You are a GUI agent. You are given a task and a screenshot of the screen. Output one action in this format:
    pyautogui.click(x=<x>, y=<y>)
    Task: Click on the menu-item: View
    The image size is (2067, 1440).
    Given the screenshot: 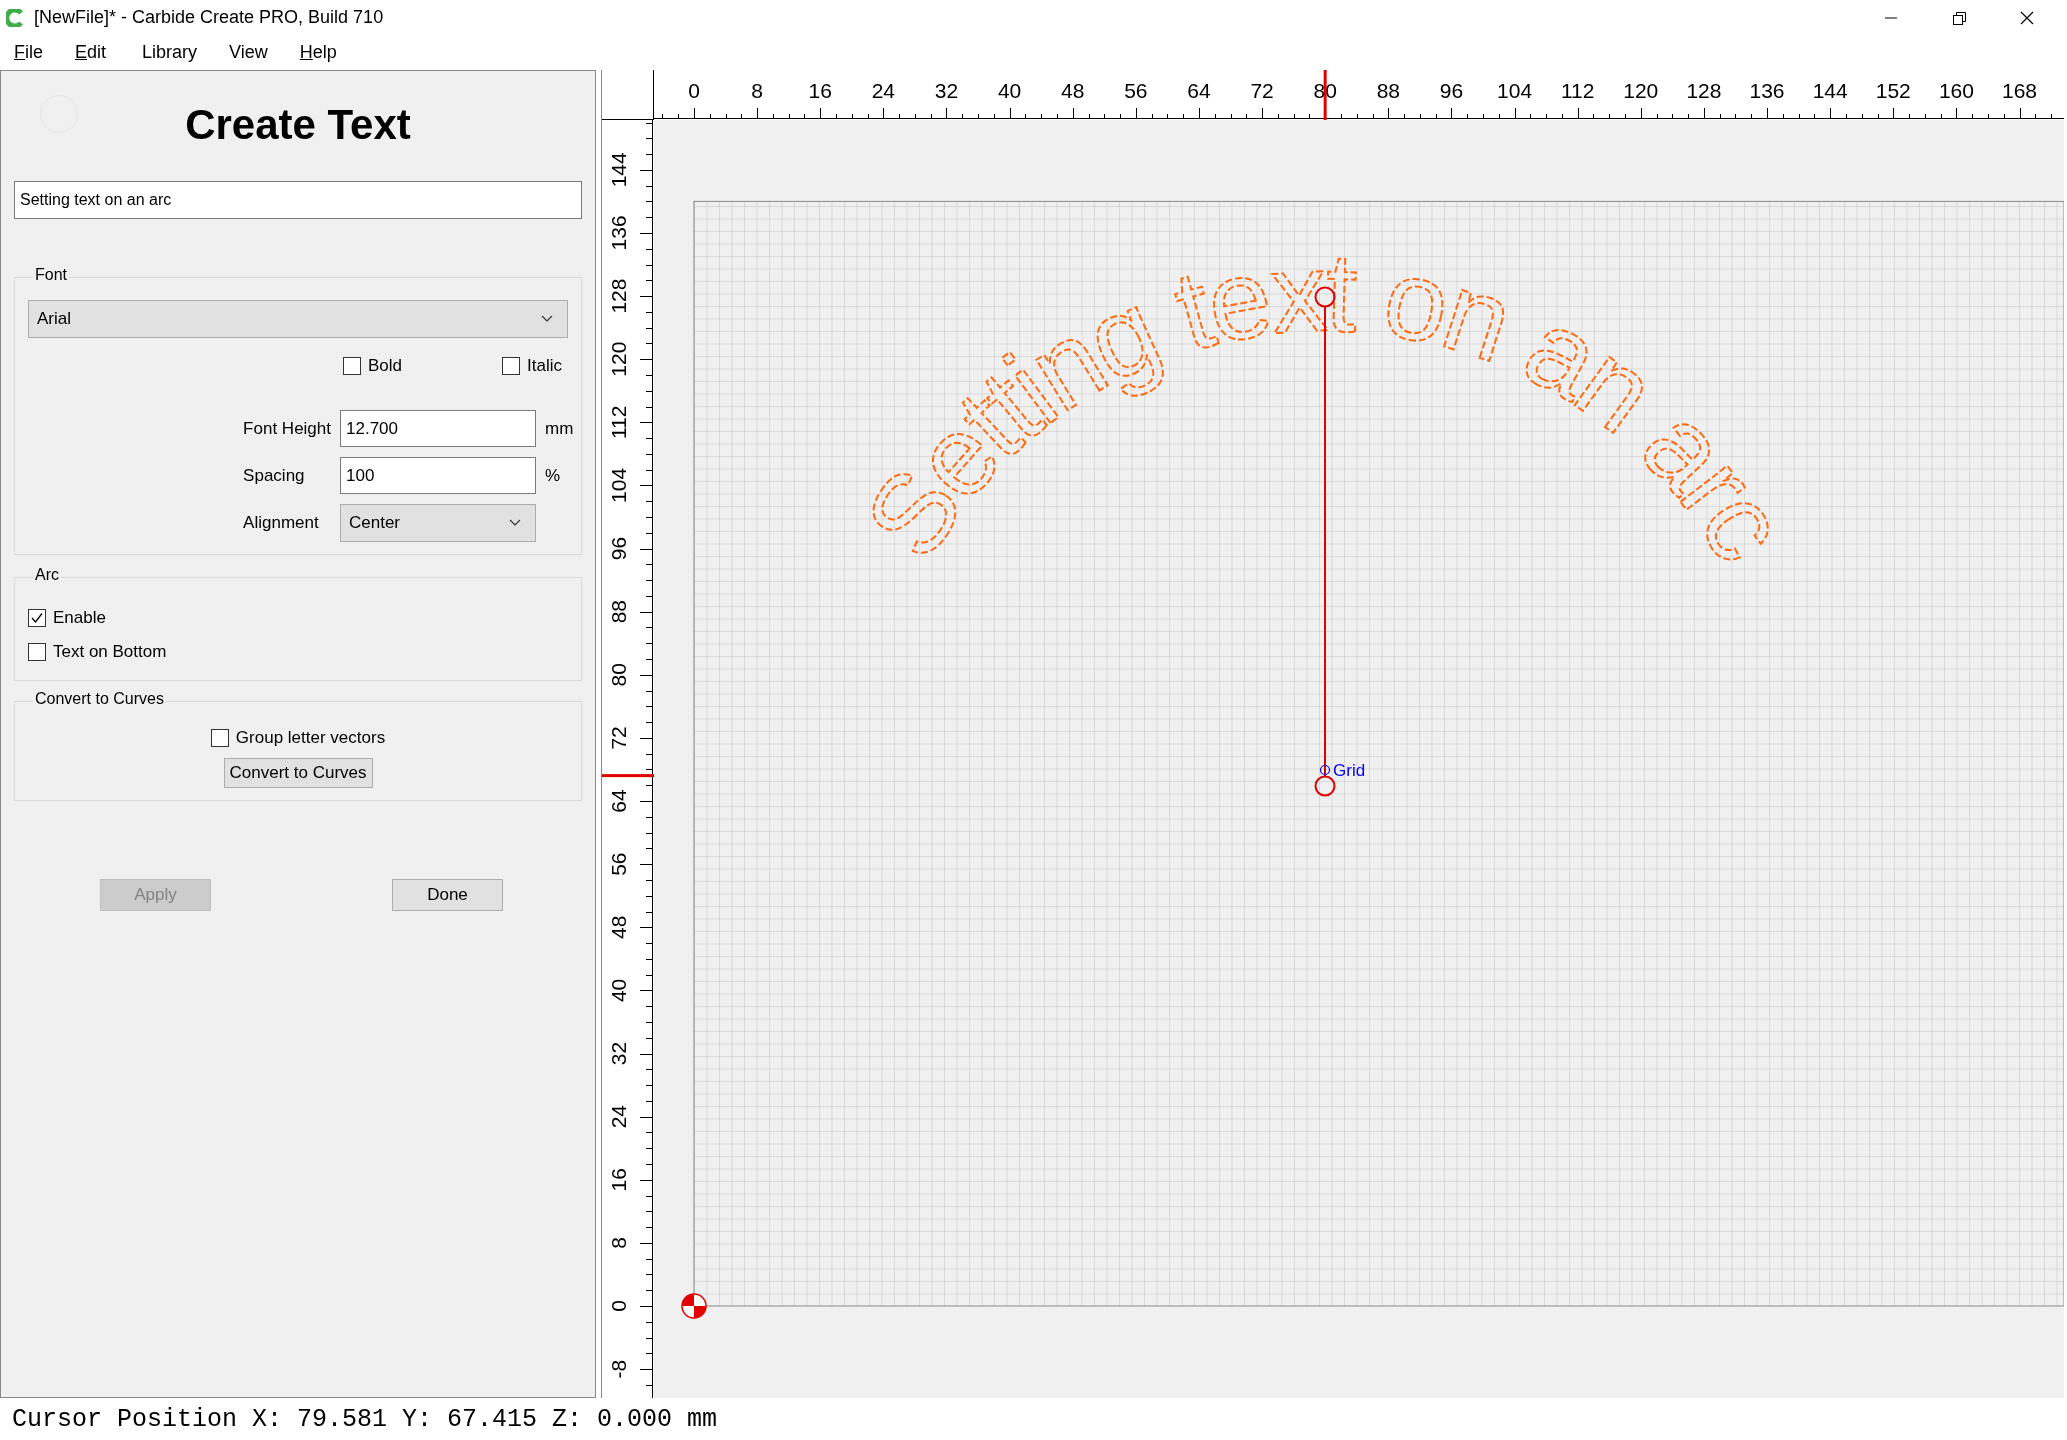 What is the action you would take?
    pyautogui.click(x=248, y=52)
    